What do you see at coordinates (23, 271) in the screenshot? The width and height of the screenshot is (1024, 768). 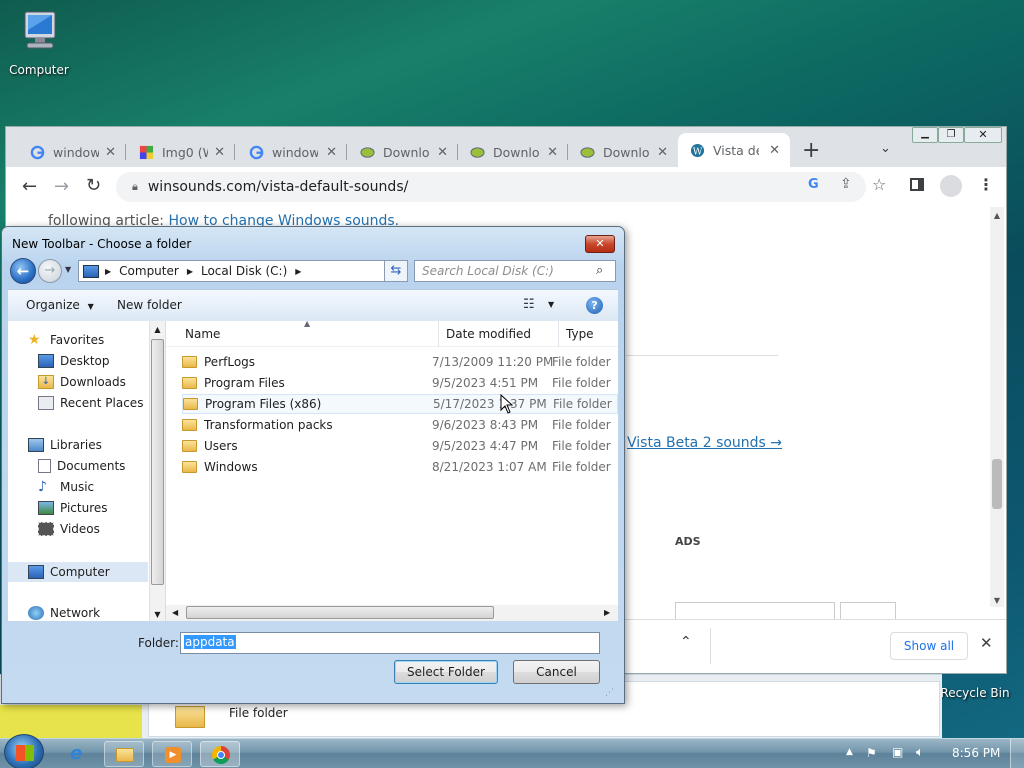 I see `back-button: ←` at bounding box center [23, 271].